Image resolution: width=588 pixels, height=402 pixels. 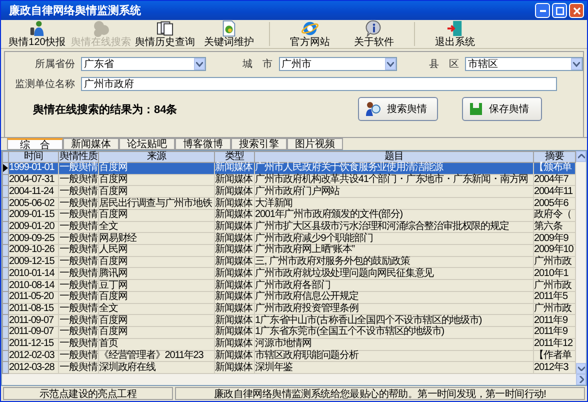 I want to click on table-cell: 【作者单, so click(x=555, y=356).